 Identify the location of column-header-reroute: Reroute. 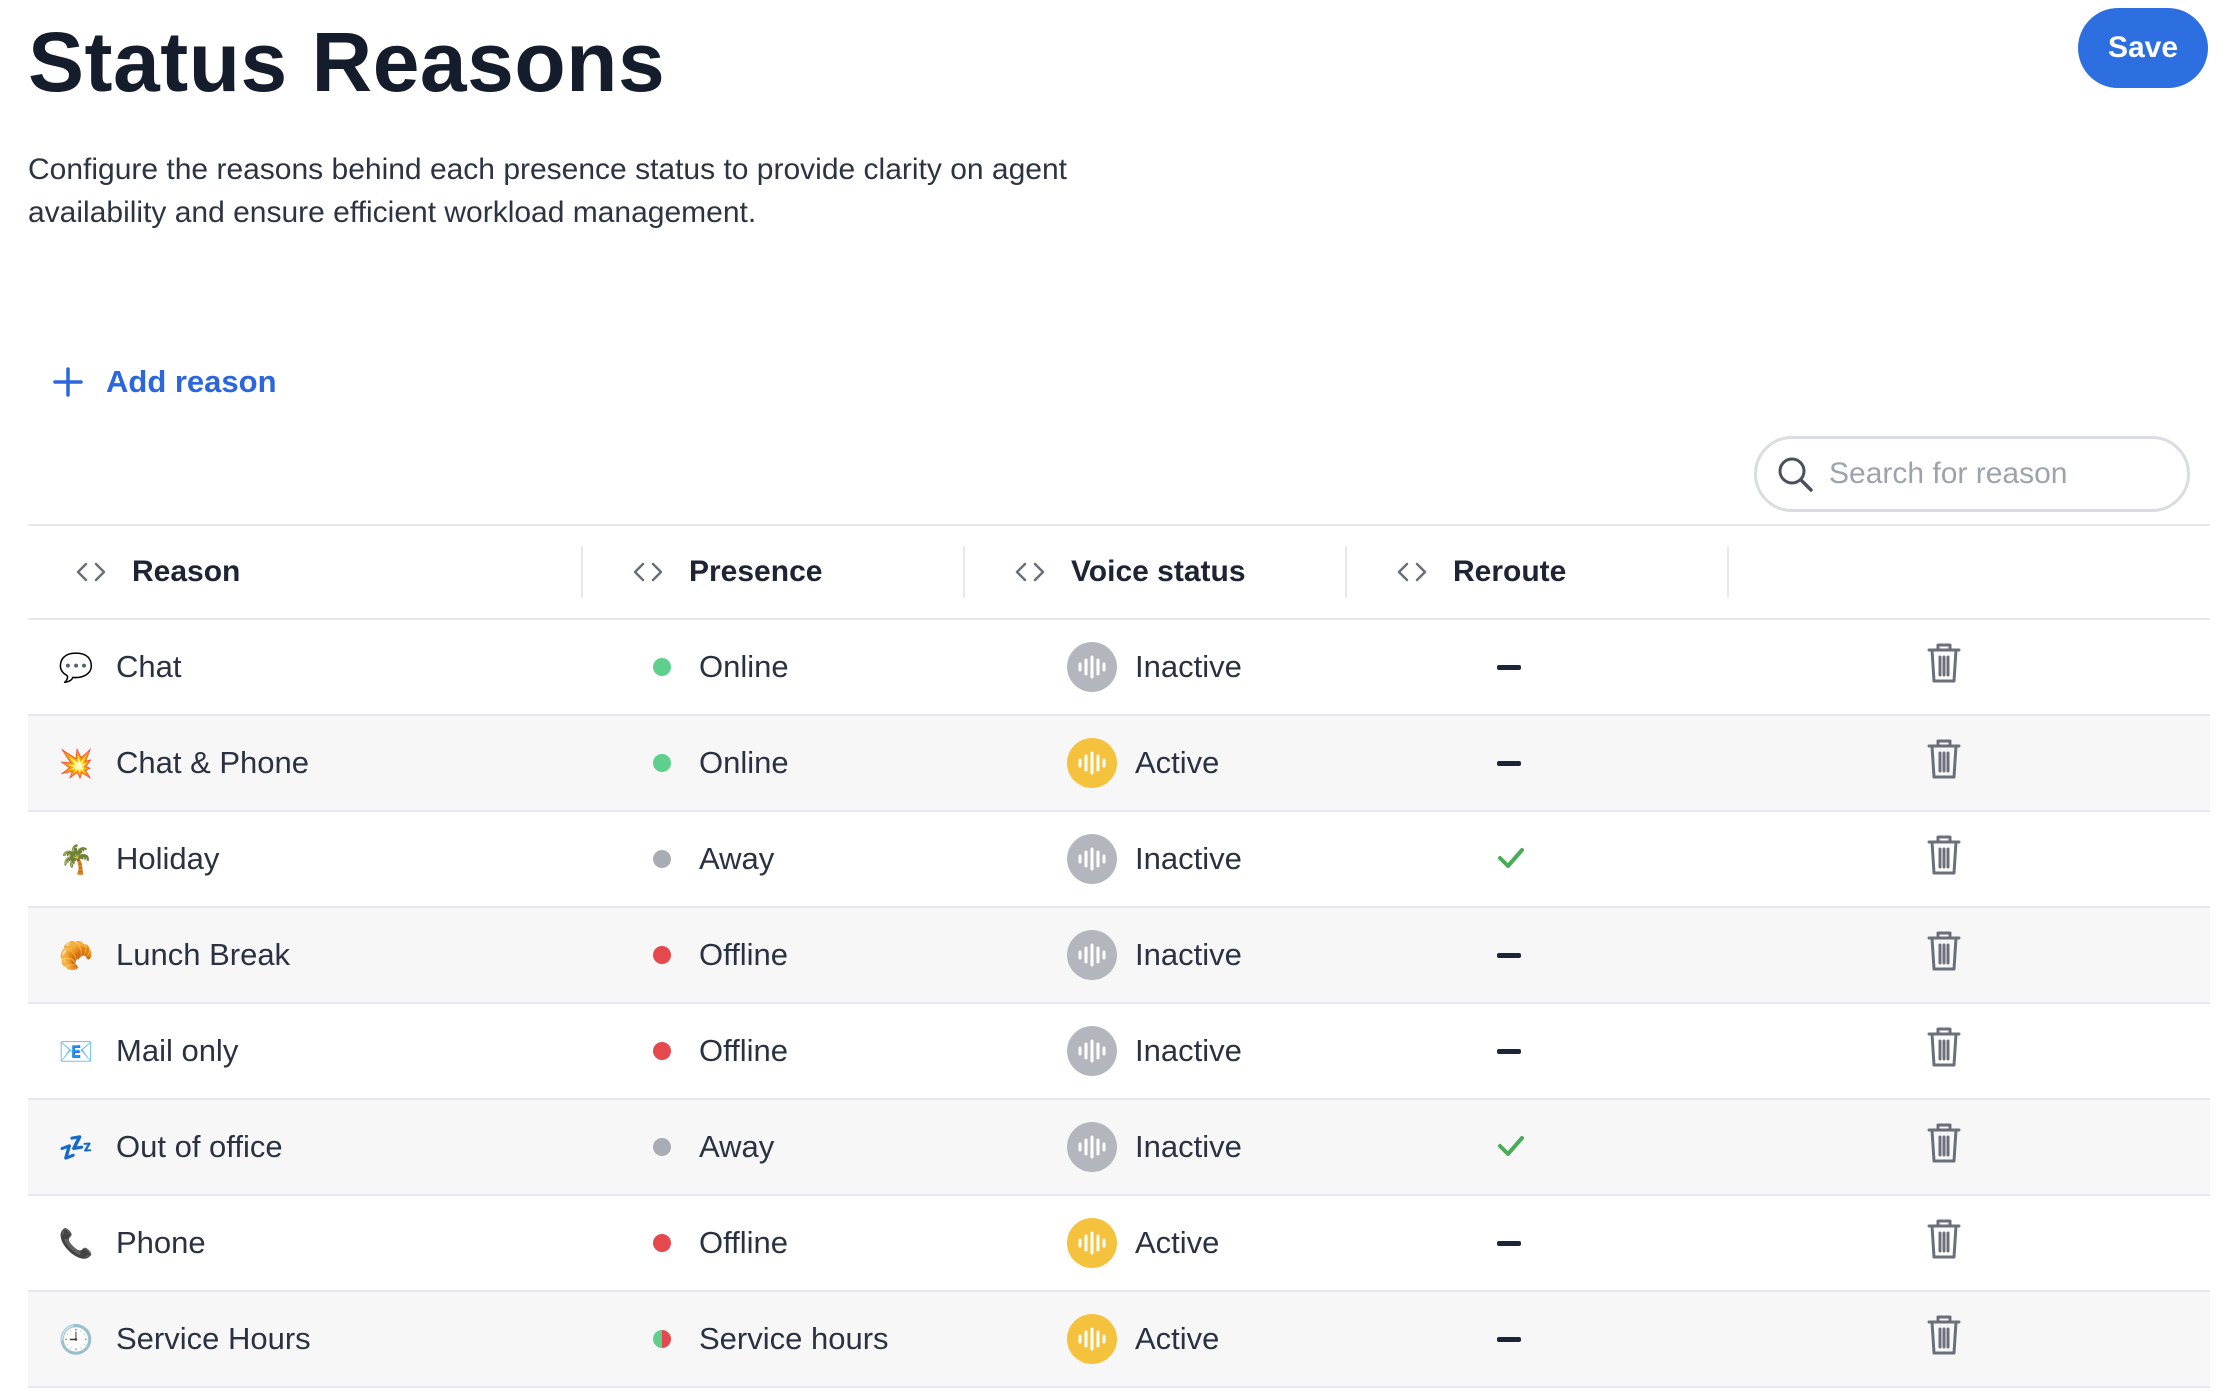
(1538, 572).